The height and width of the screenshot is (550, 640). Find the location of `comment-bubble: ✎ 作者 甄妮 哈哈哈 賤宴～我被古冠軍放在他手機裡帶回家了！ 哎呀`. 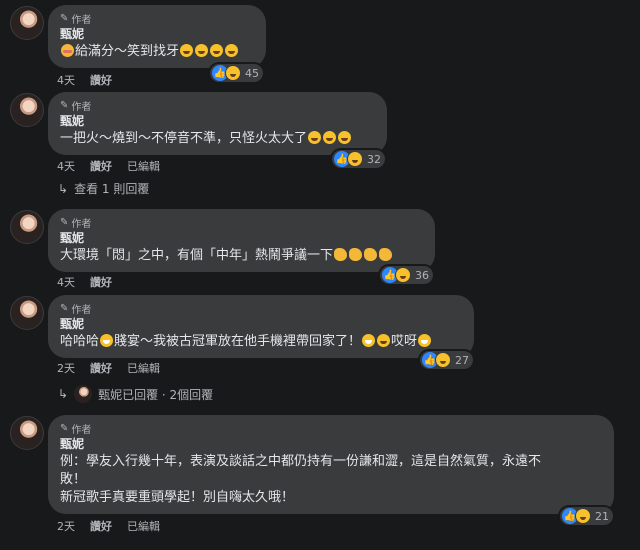

comment-bubble: ✎ 作者 甄妮 哈哈哈 賤宴～我被古冠軍放在他手機裡帶回家了！ 哎呀 is located at coordinates (261, 326).